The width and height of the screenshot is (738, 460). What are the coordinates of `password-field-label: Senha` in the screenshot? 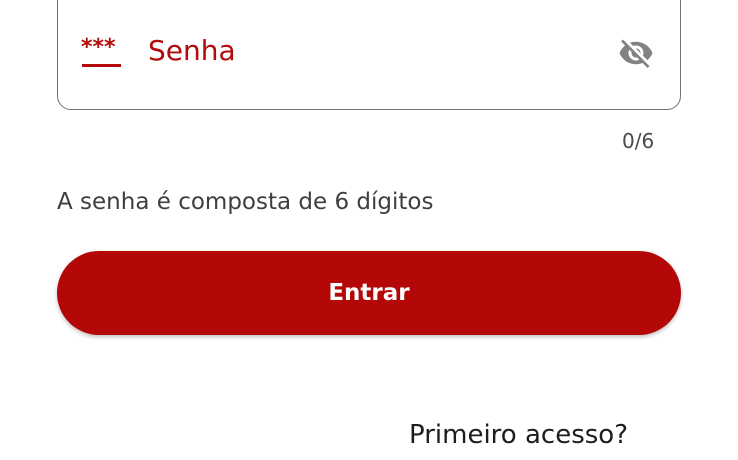 It's located at (192, 50).